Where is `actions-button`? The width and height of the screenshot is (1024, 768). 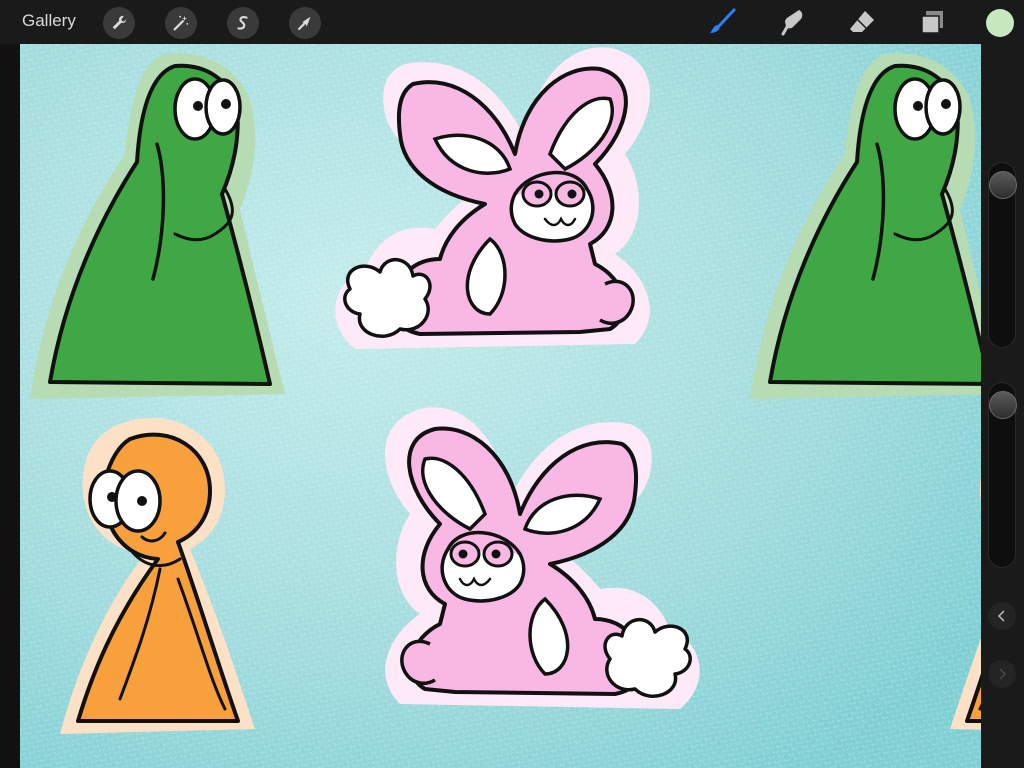
actions-button is located at coordinates (119, 23).